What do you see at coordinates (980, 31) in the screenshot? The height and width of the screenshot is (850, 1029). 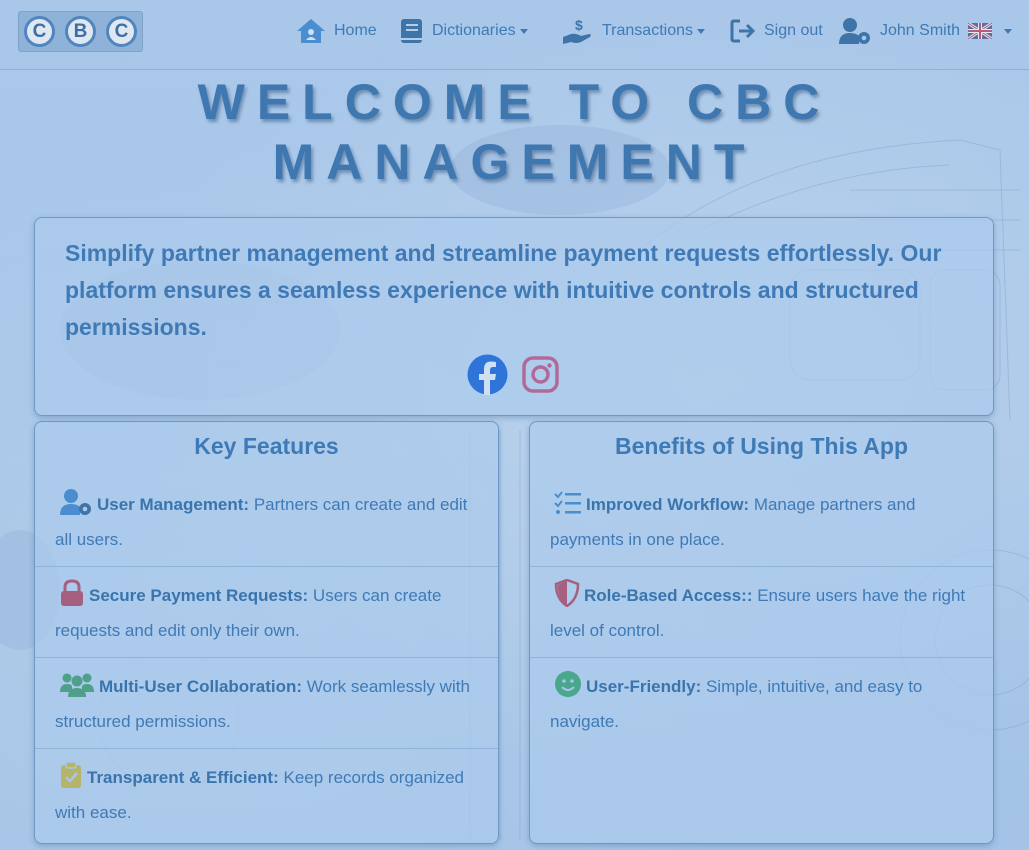 I see `uk-flag-icon` at bounding box center [980, 31].